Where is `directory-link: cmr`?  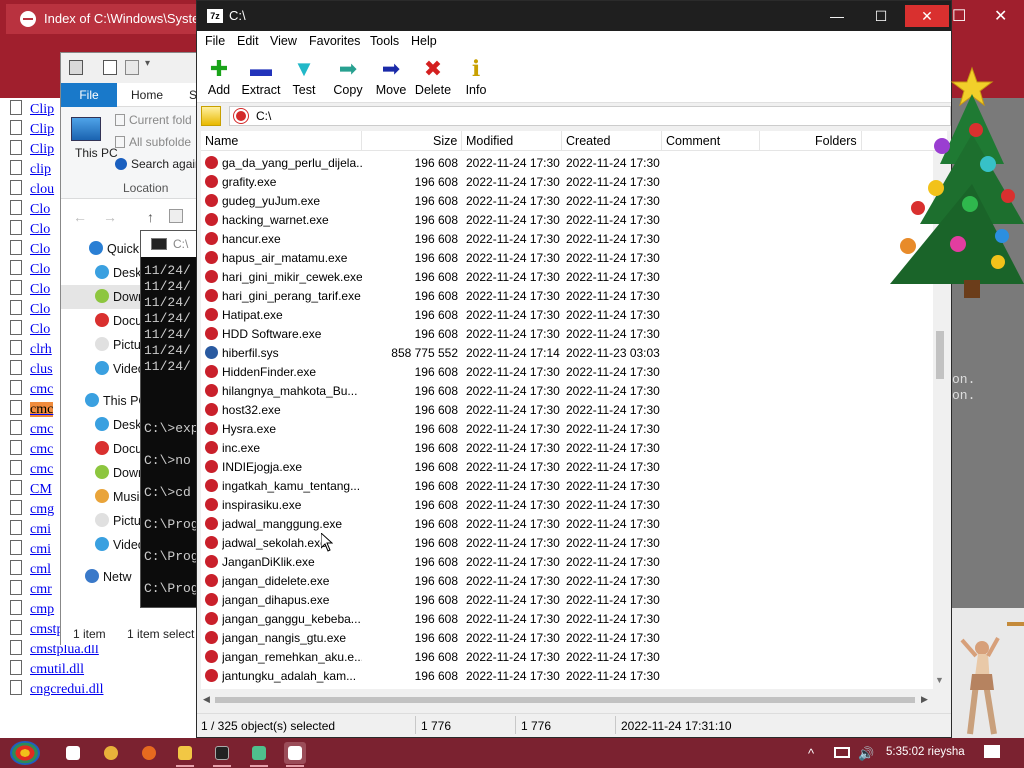 directory-link: cmr is located at coordinates (31, 590).